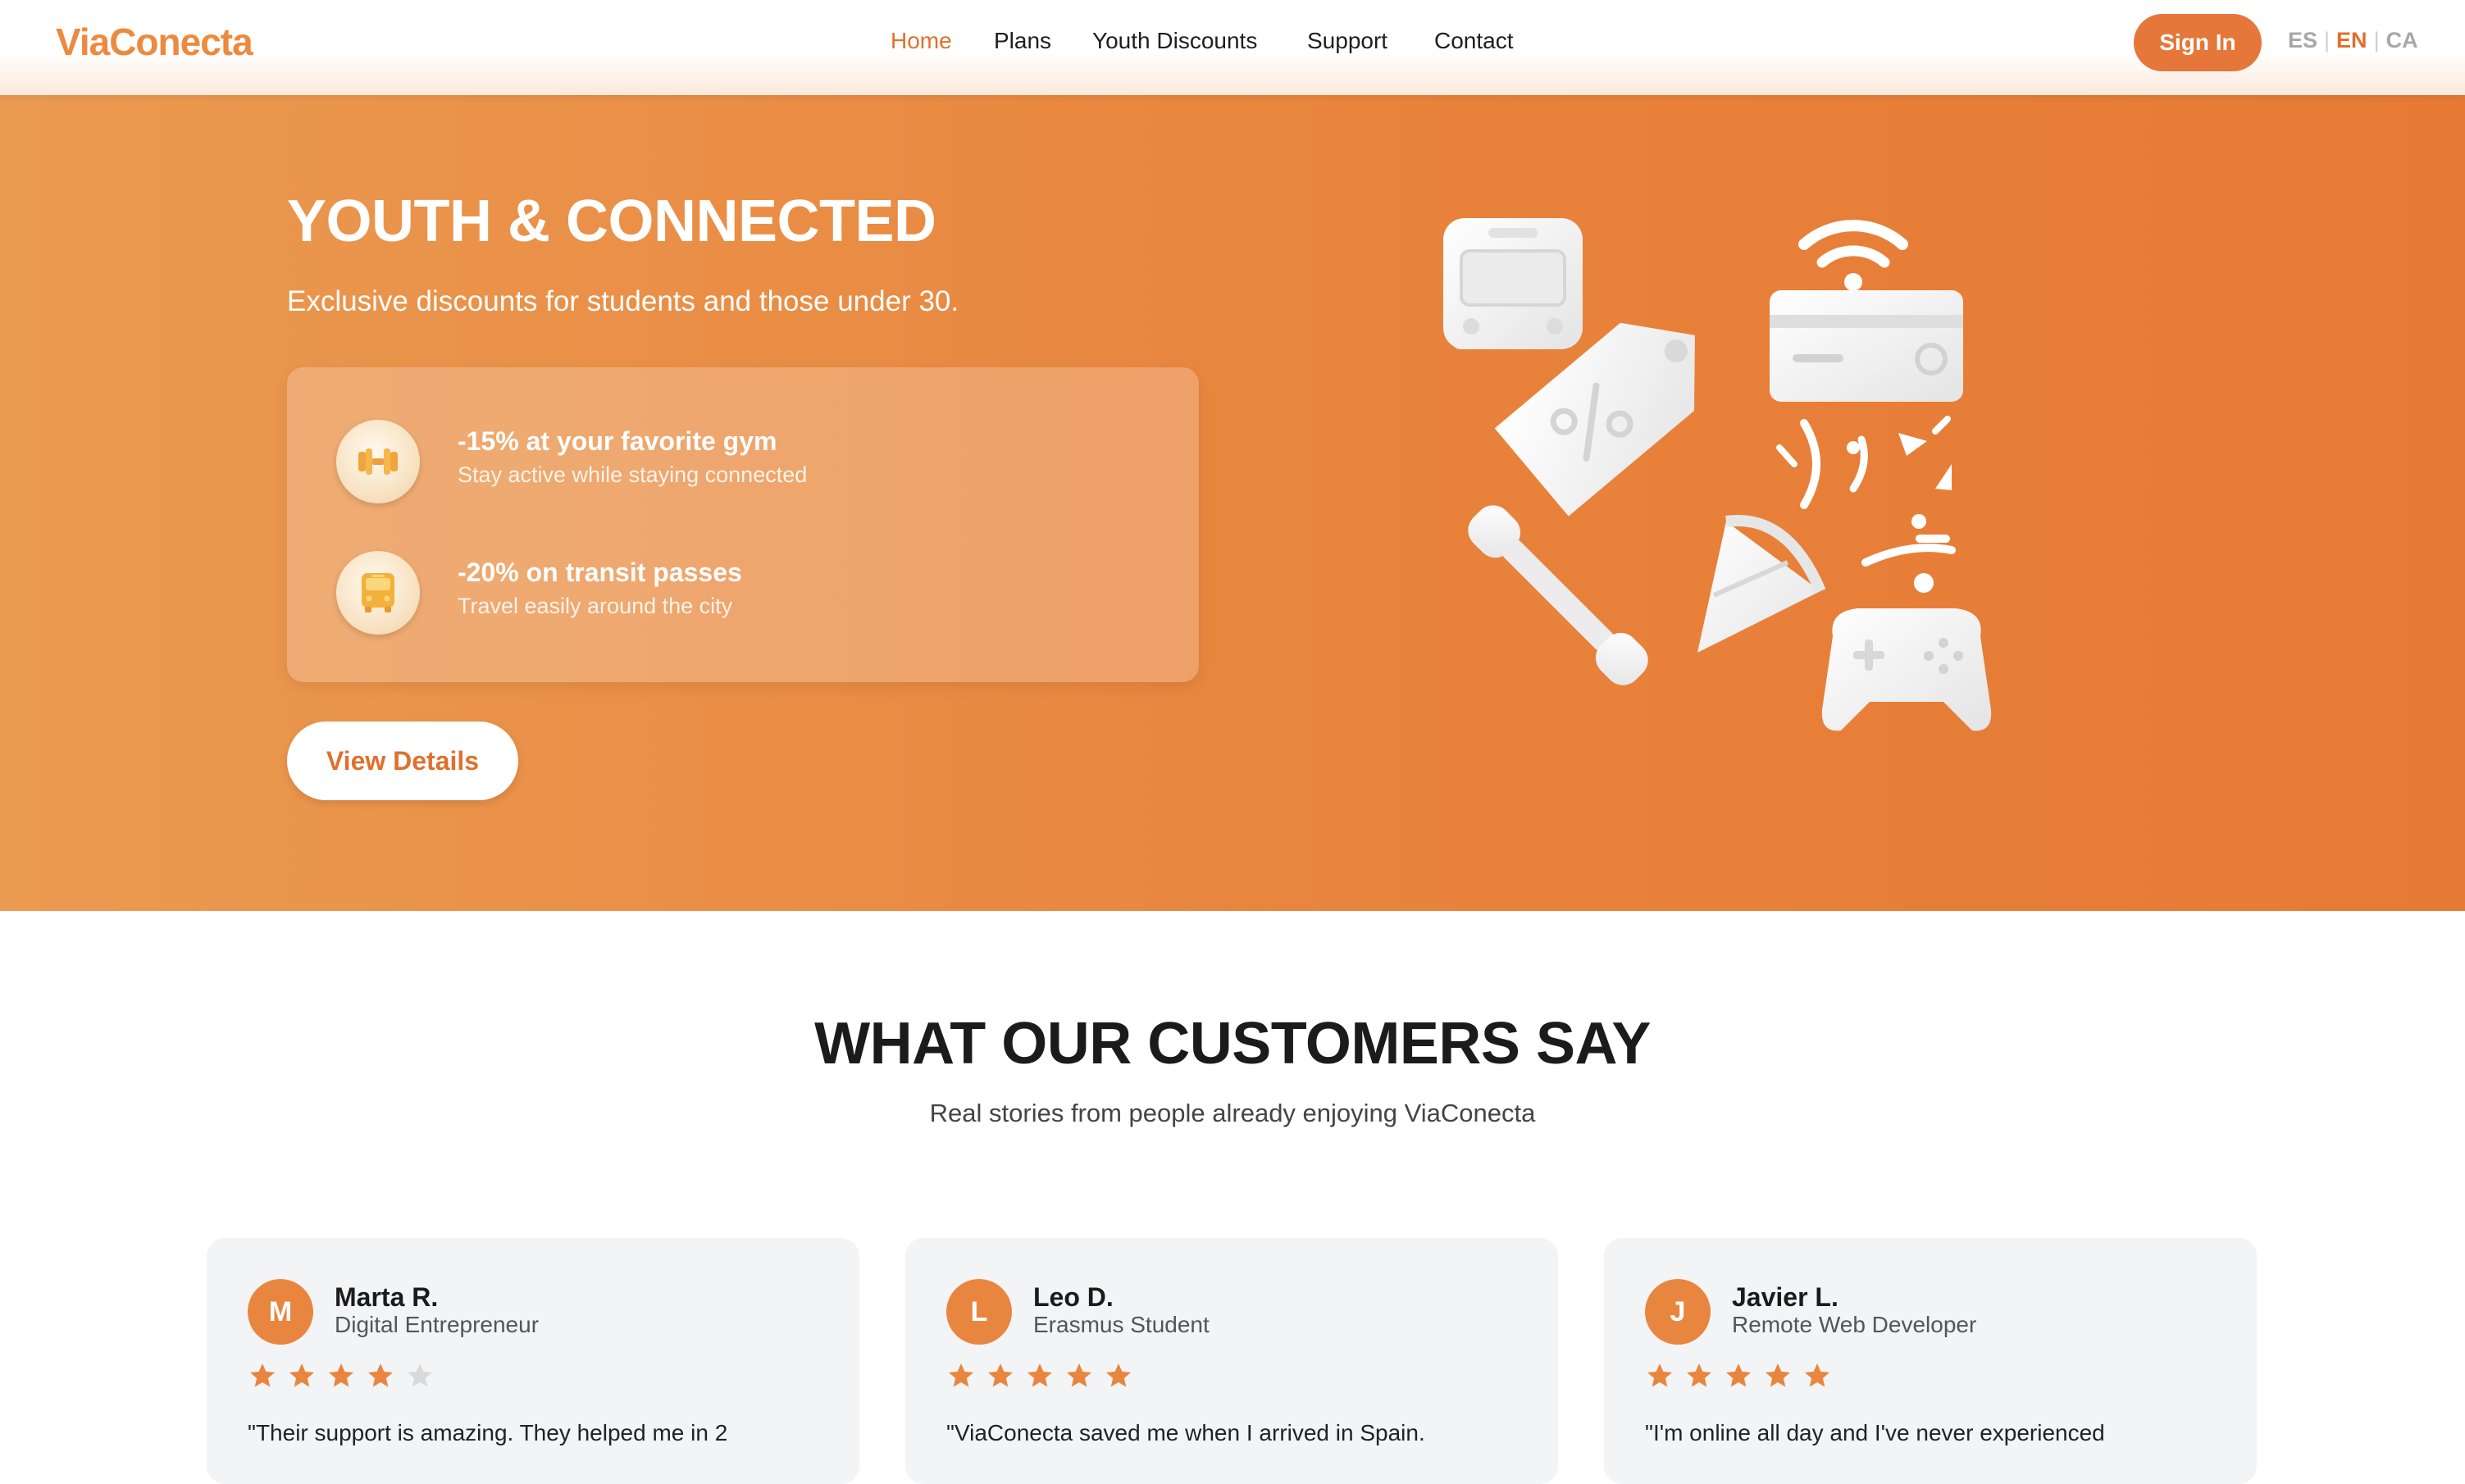 This screenshot has height=1484, width=2465. What do you see at coordinates (1678, 1312) in the screenshot?
I see `avatar: J` at bounding box center [1678, 1312].